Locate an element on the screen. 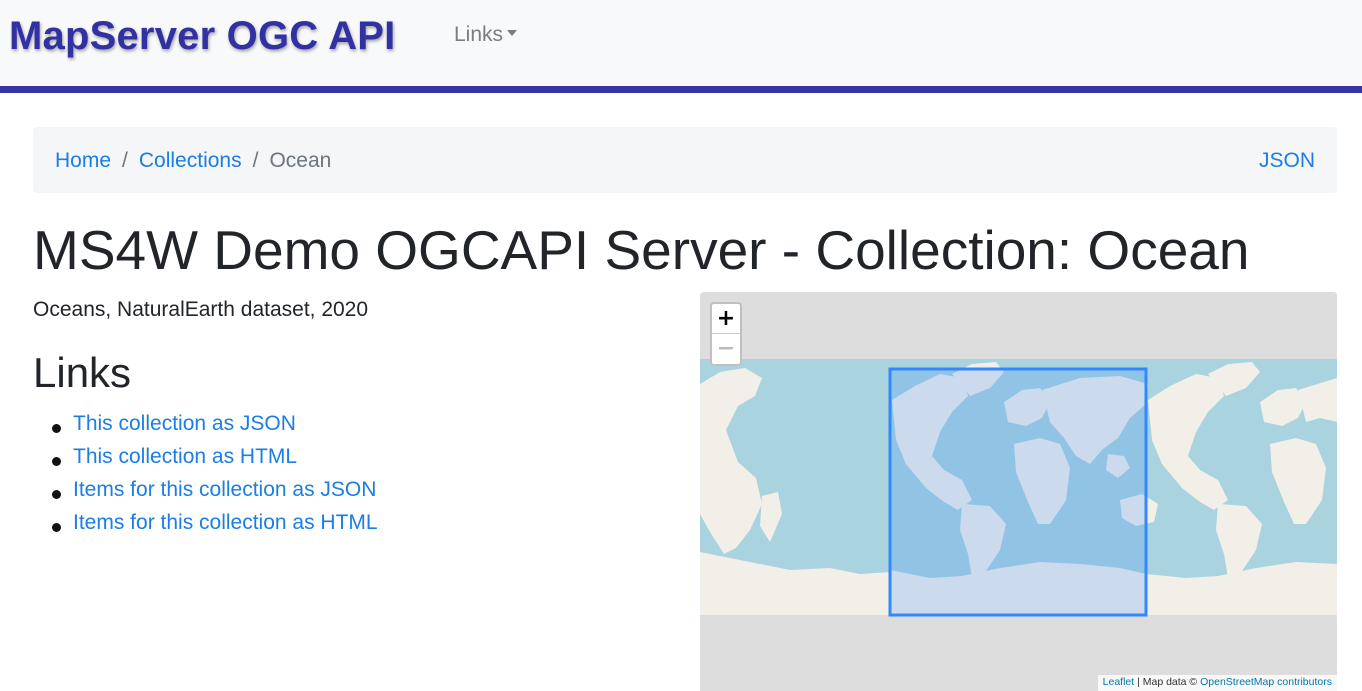  navbar-divider is located at coordinates (681, 89).